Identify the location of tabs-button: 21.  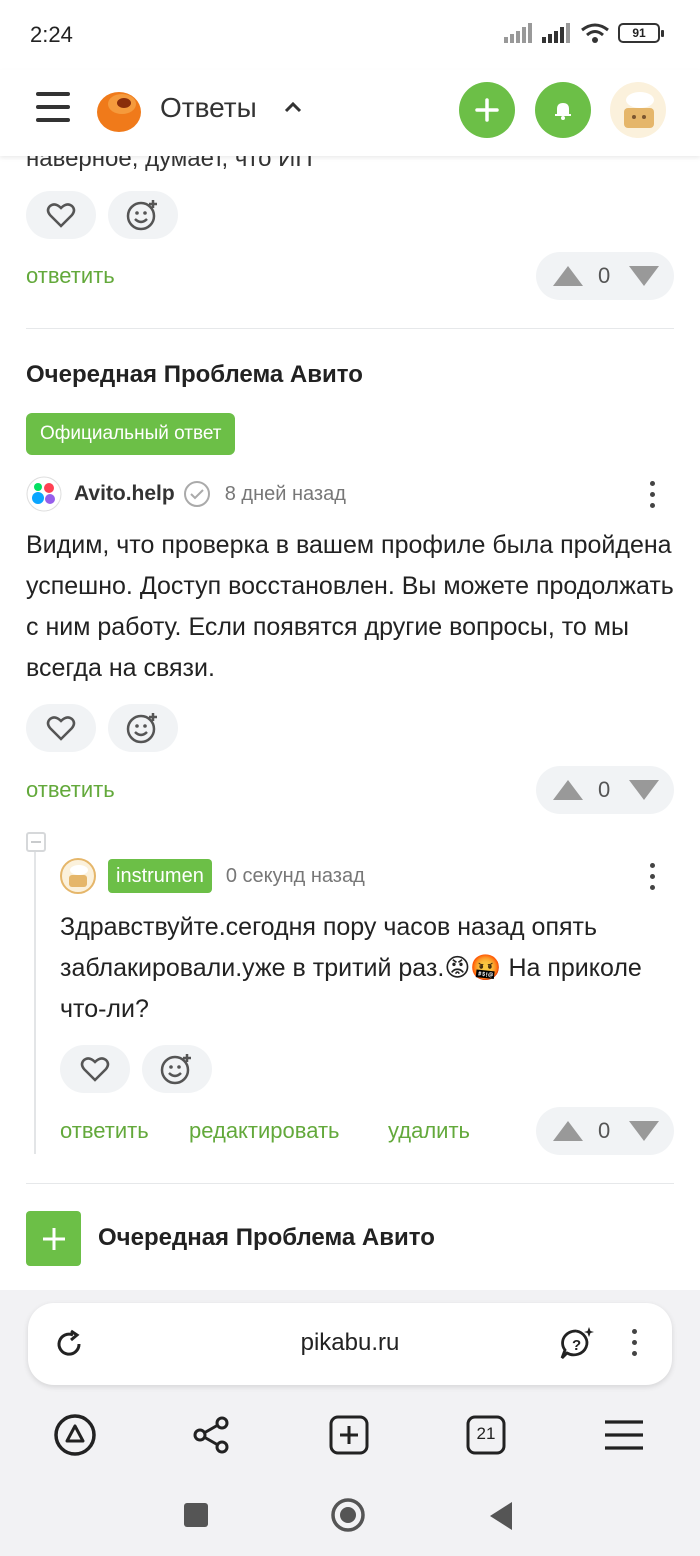
(486, 1435).